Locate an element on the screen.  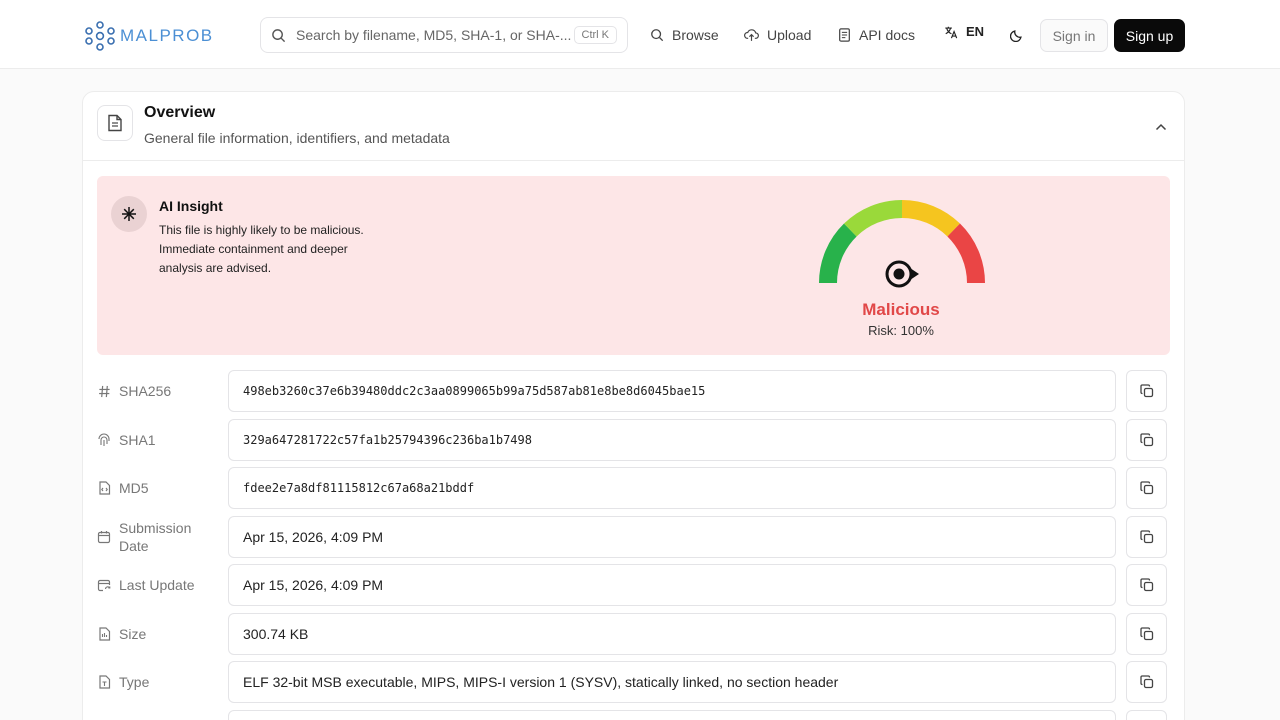
gauge-segment-lime is located at coordinates (873, 218).